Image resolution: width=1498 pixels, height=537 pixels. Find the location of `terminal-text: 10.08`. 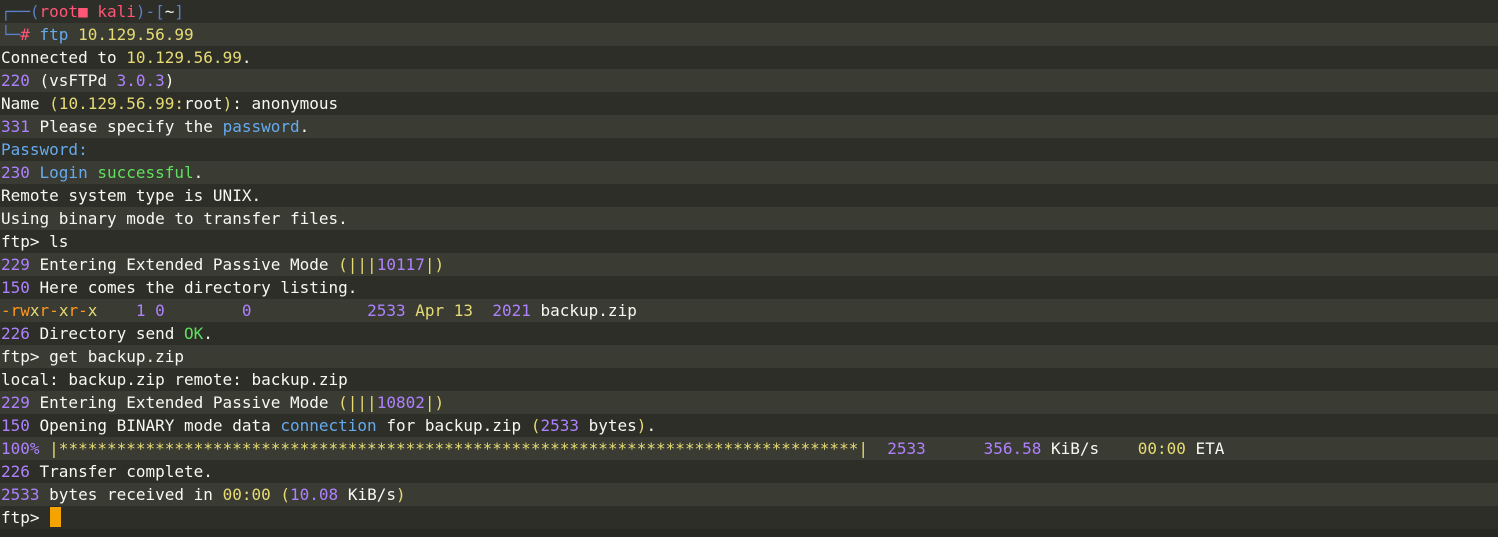

terminal-text: 10.08 is located at coordinates (319, 494).